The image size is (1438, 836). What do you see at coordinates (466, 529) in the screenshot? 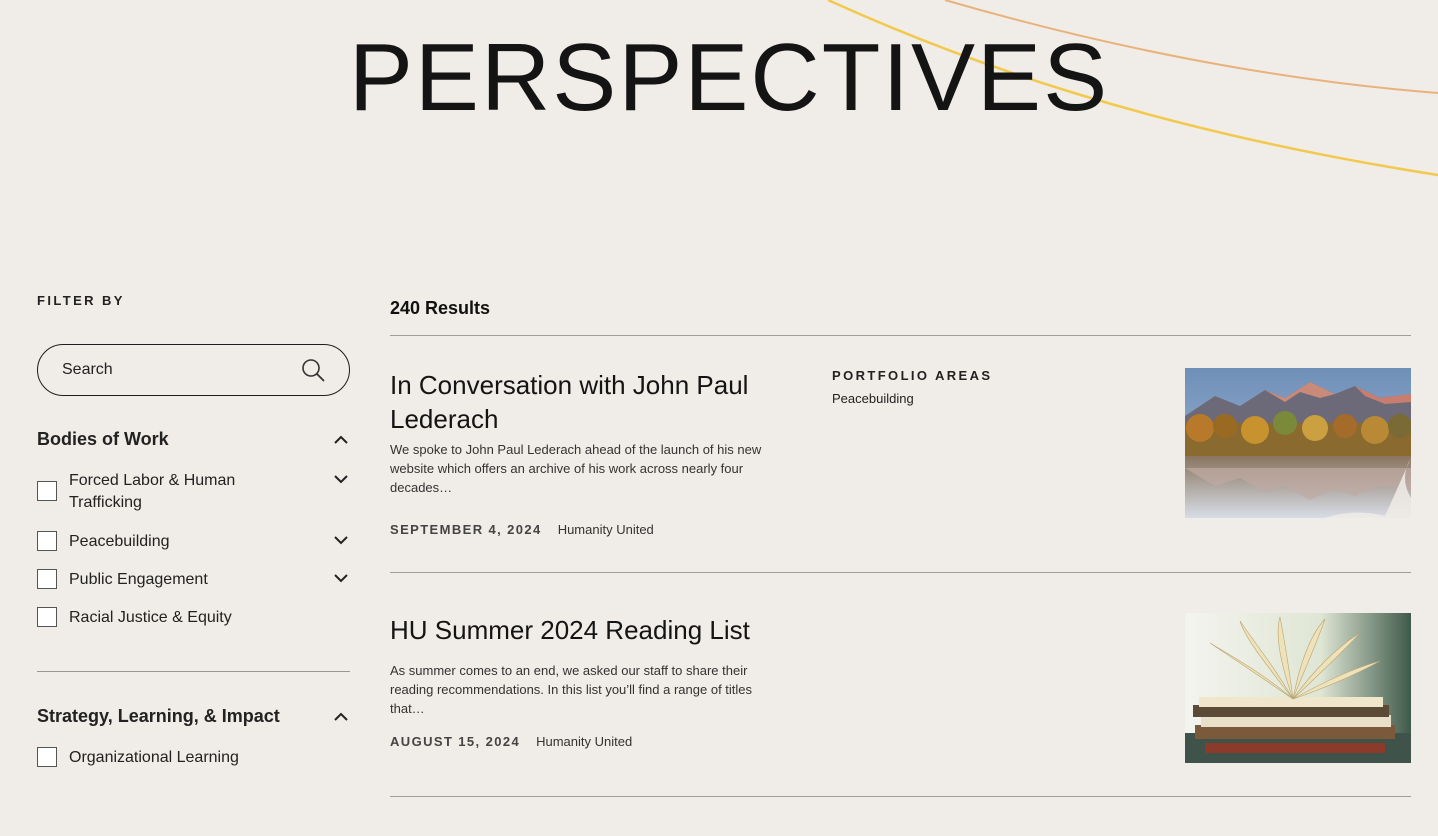
I see `result-date: SEPTEMBER 4, 2024` at bounding box center [466, 529].